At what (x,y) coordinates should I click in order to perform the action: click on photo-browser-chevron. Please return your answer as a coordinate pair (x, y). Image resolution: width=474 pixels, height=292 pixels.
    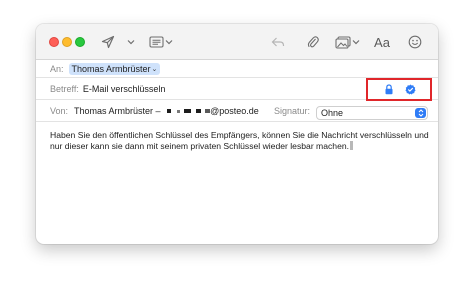
    Looking at the image, I should click on (356, 42).